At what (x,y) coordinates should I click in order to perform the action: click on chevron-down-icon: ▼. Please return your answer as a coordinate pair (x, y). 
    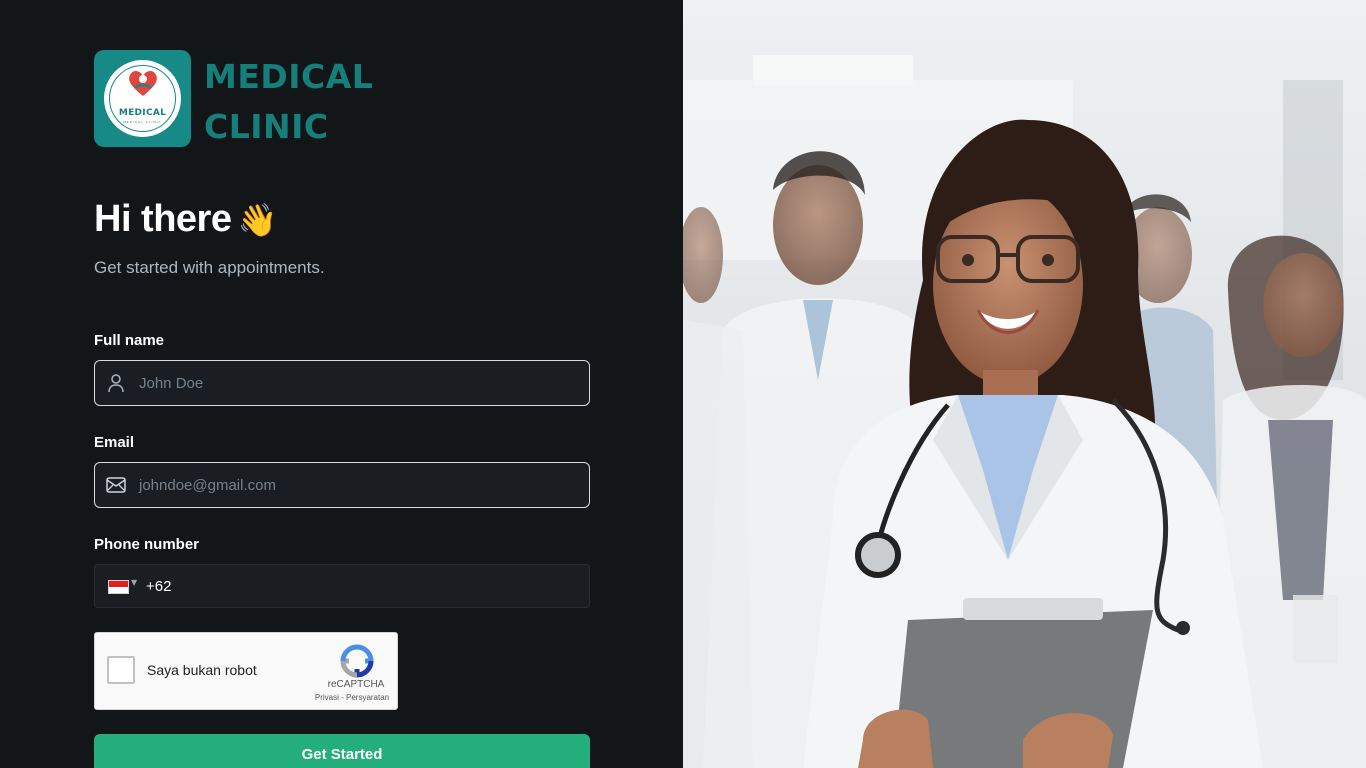
    Looking at the image, I should click on (134, 582).